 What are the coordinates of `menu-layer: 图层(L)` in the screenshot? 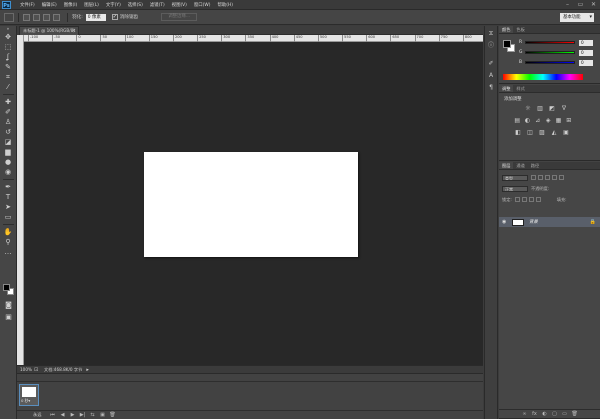 It's located at (91, 5).